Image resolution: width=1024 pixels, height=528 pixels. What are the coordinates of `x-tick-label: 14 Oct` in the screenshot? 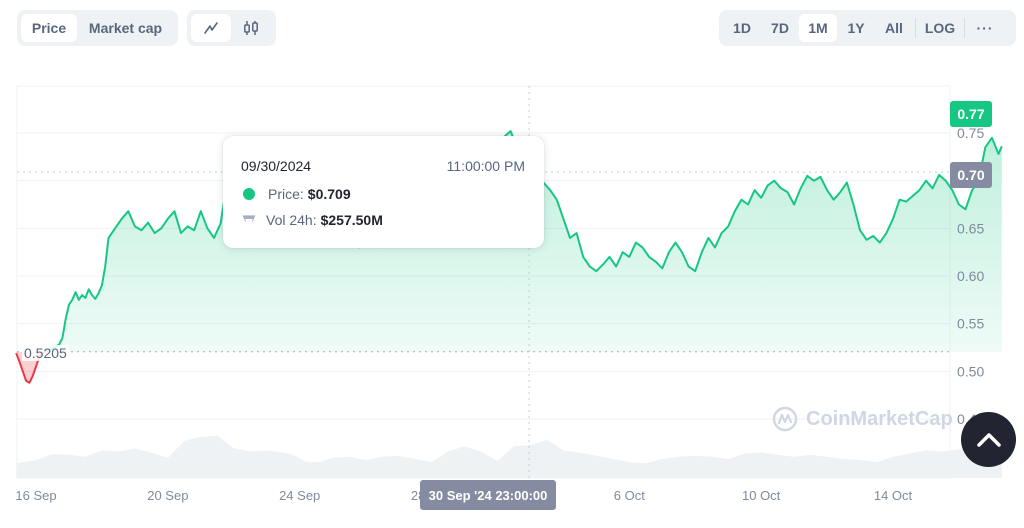 It's located at (893, 495).